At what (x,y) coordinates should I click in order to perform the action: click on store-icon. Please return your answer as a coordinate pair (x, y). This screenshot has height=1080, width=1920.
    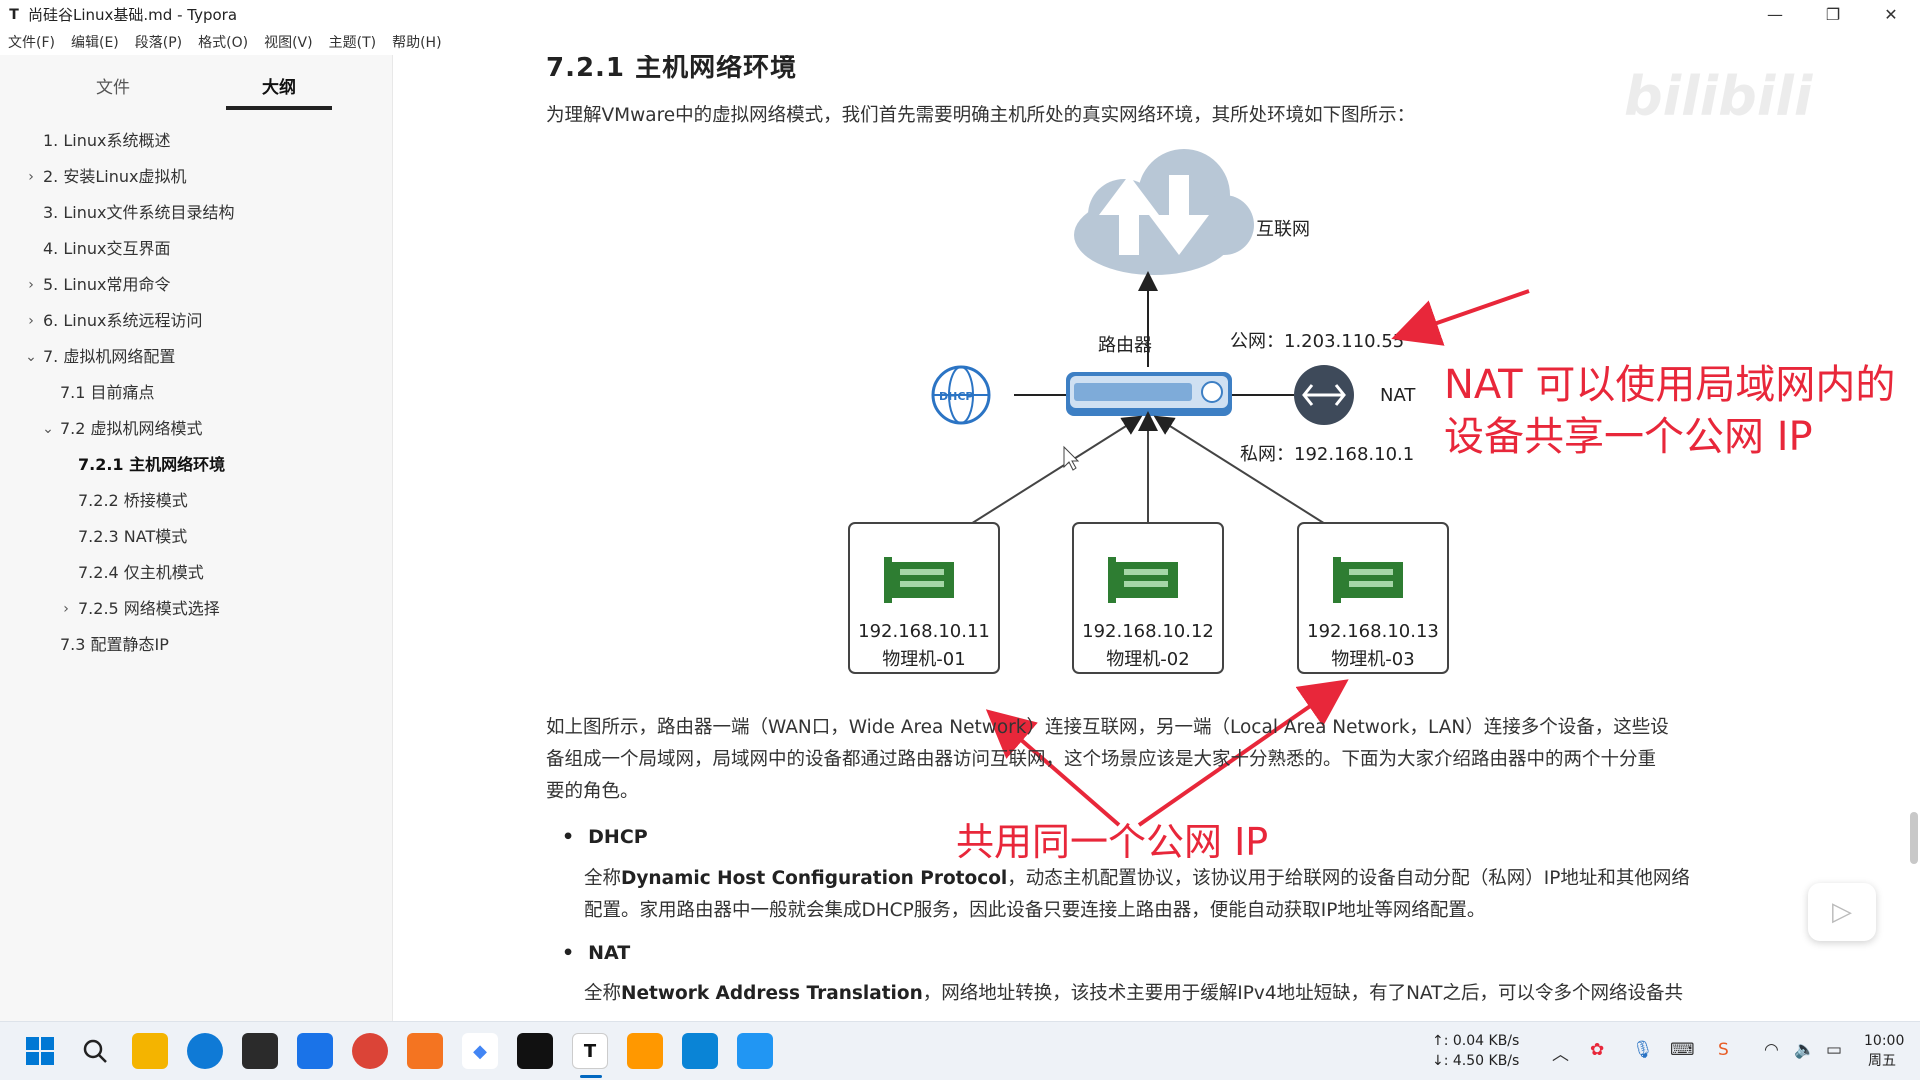
    Looking at the image, I should click on (315, 1051).